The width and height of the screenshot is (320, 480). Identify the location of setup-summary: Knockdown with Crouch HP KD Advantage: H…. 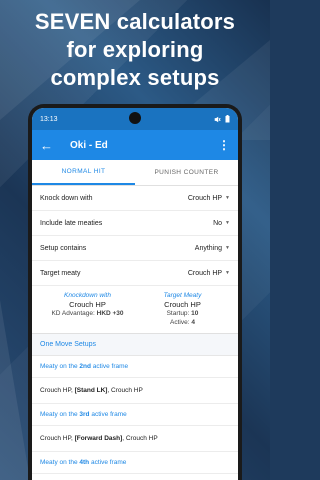
(135, 310).